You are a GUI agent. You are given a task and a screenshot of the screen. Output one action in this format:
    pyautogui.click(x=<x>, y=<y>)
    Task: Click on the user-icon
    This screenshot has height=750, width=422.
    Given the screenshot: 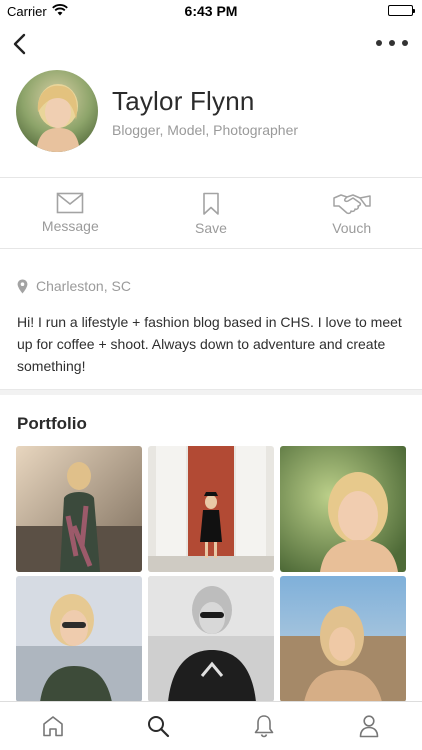 What is the action you would take?
    pyautogui.click(x=369, y=726)
    